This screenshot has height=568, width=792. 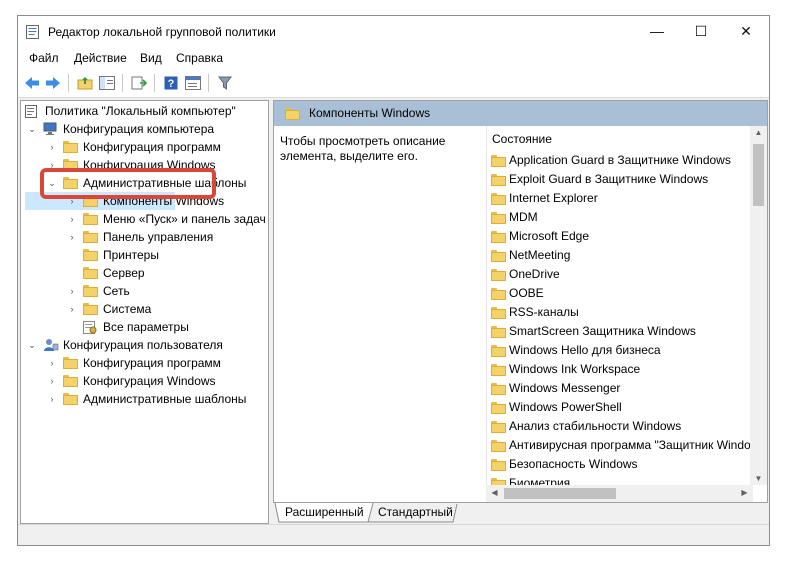 What do you see at coordinates (199, 58) in the screenshot?
I see `menu-help: Справка` at bounding box center [199, 58].